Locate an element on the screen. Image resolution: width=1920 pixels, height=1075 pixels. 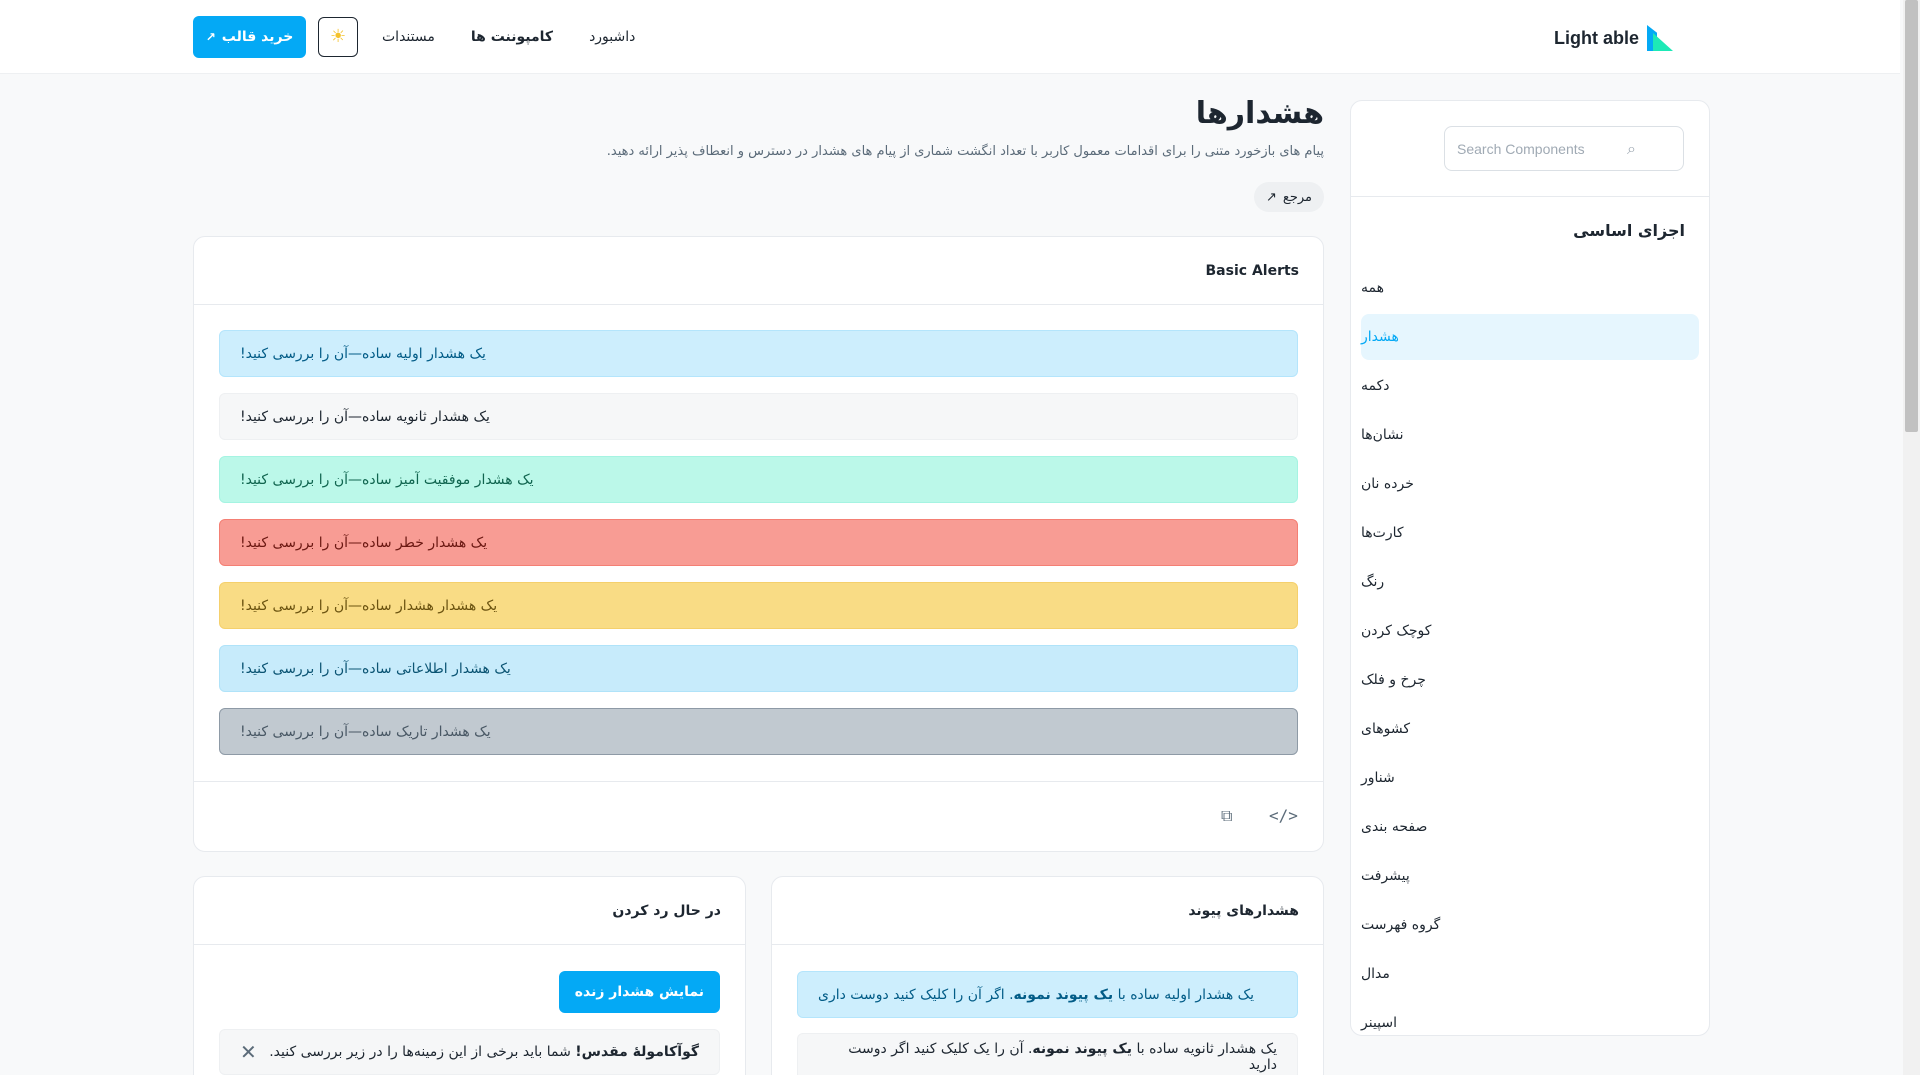
search-box: ⌕ is located at coordinates (1564, 148).